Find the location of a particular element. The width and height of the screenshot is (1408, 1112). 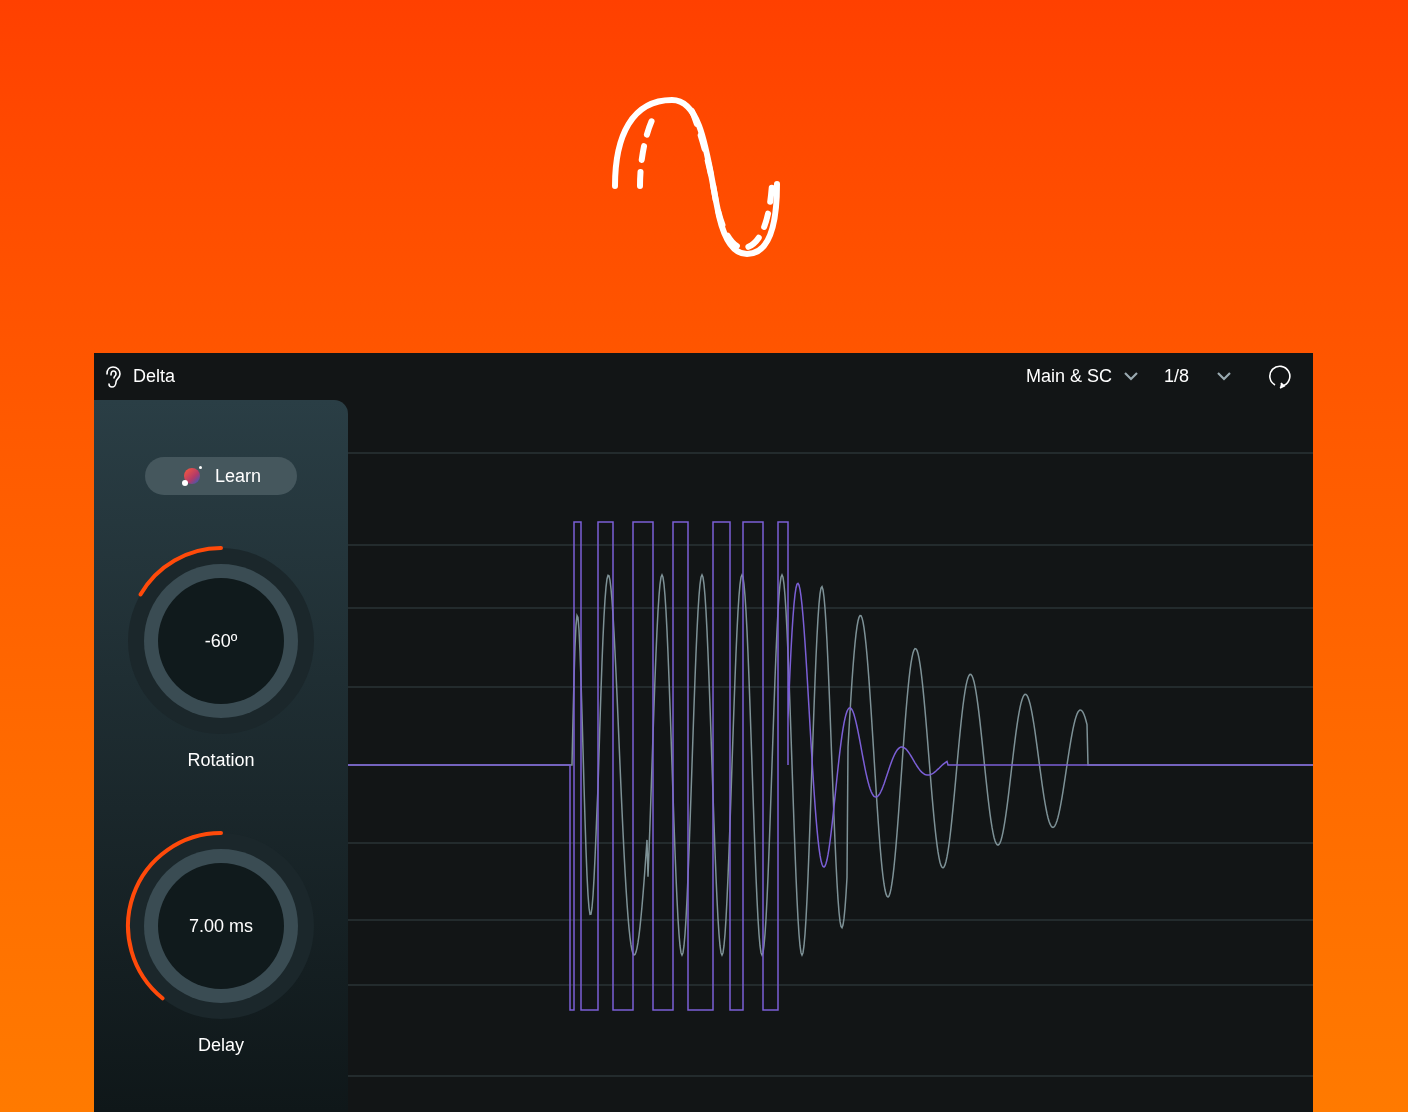

knob-value: 7.00 ms is located at coordinates (221, 926).